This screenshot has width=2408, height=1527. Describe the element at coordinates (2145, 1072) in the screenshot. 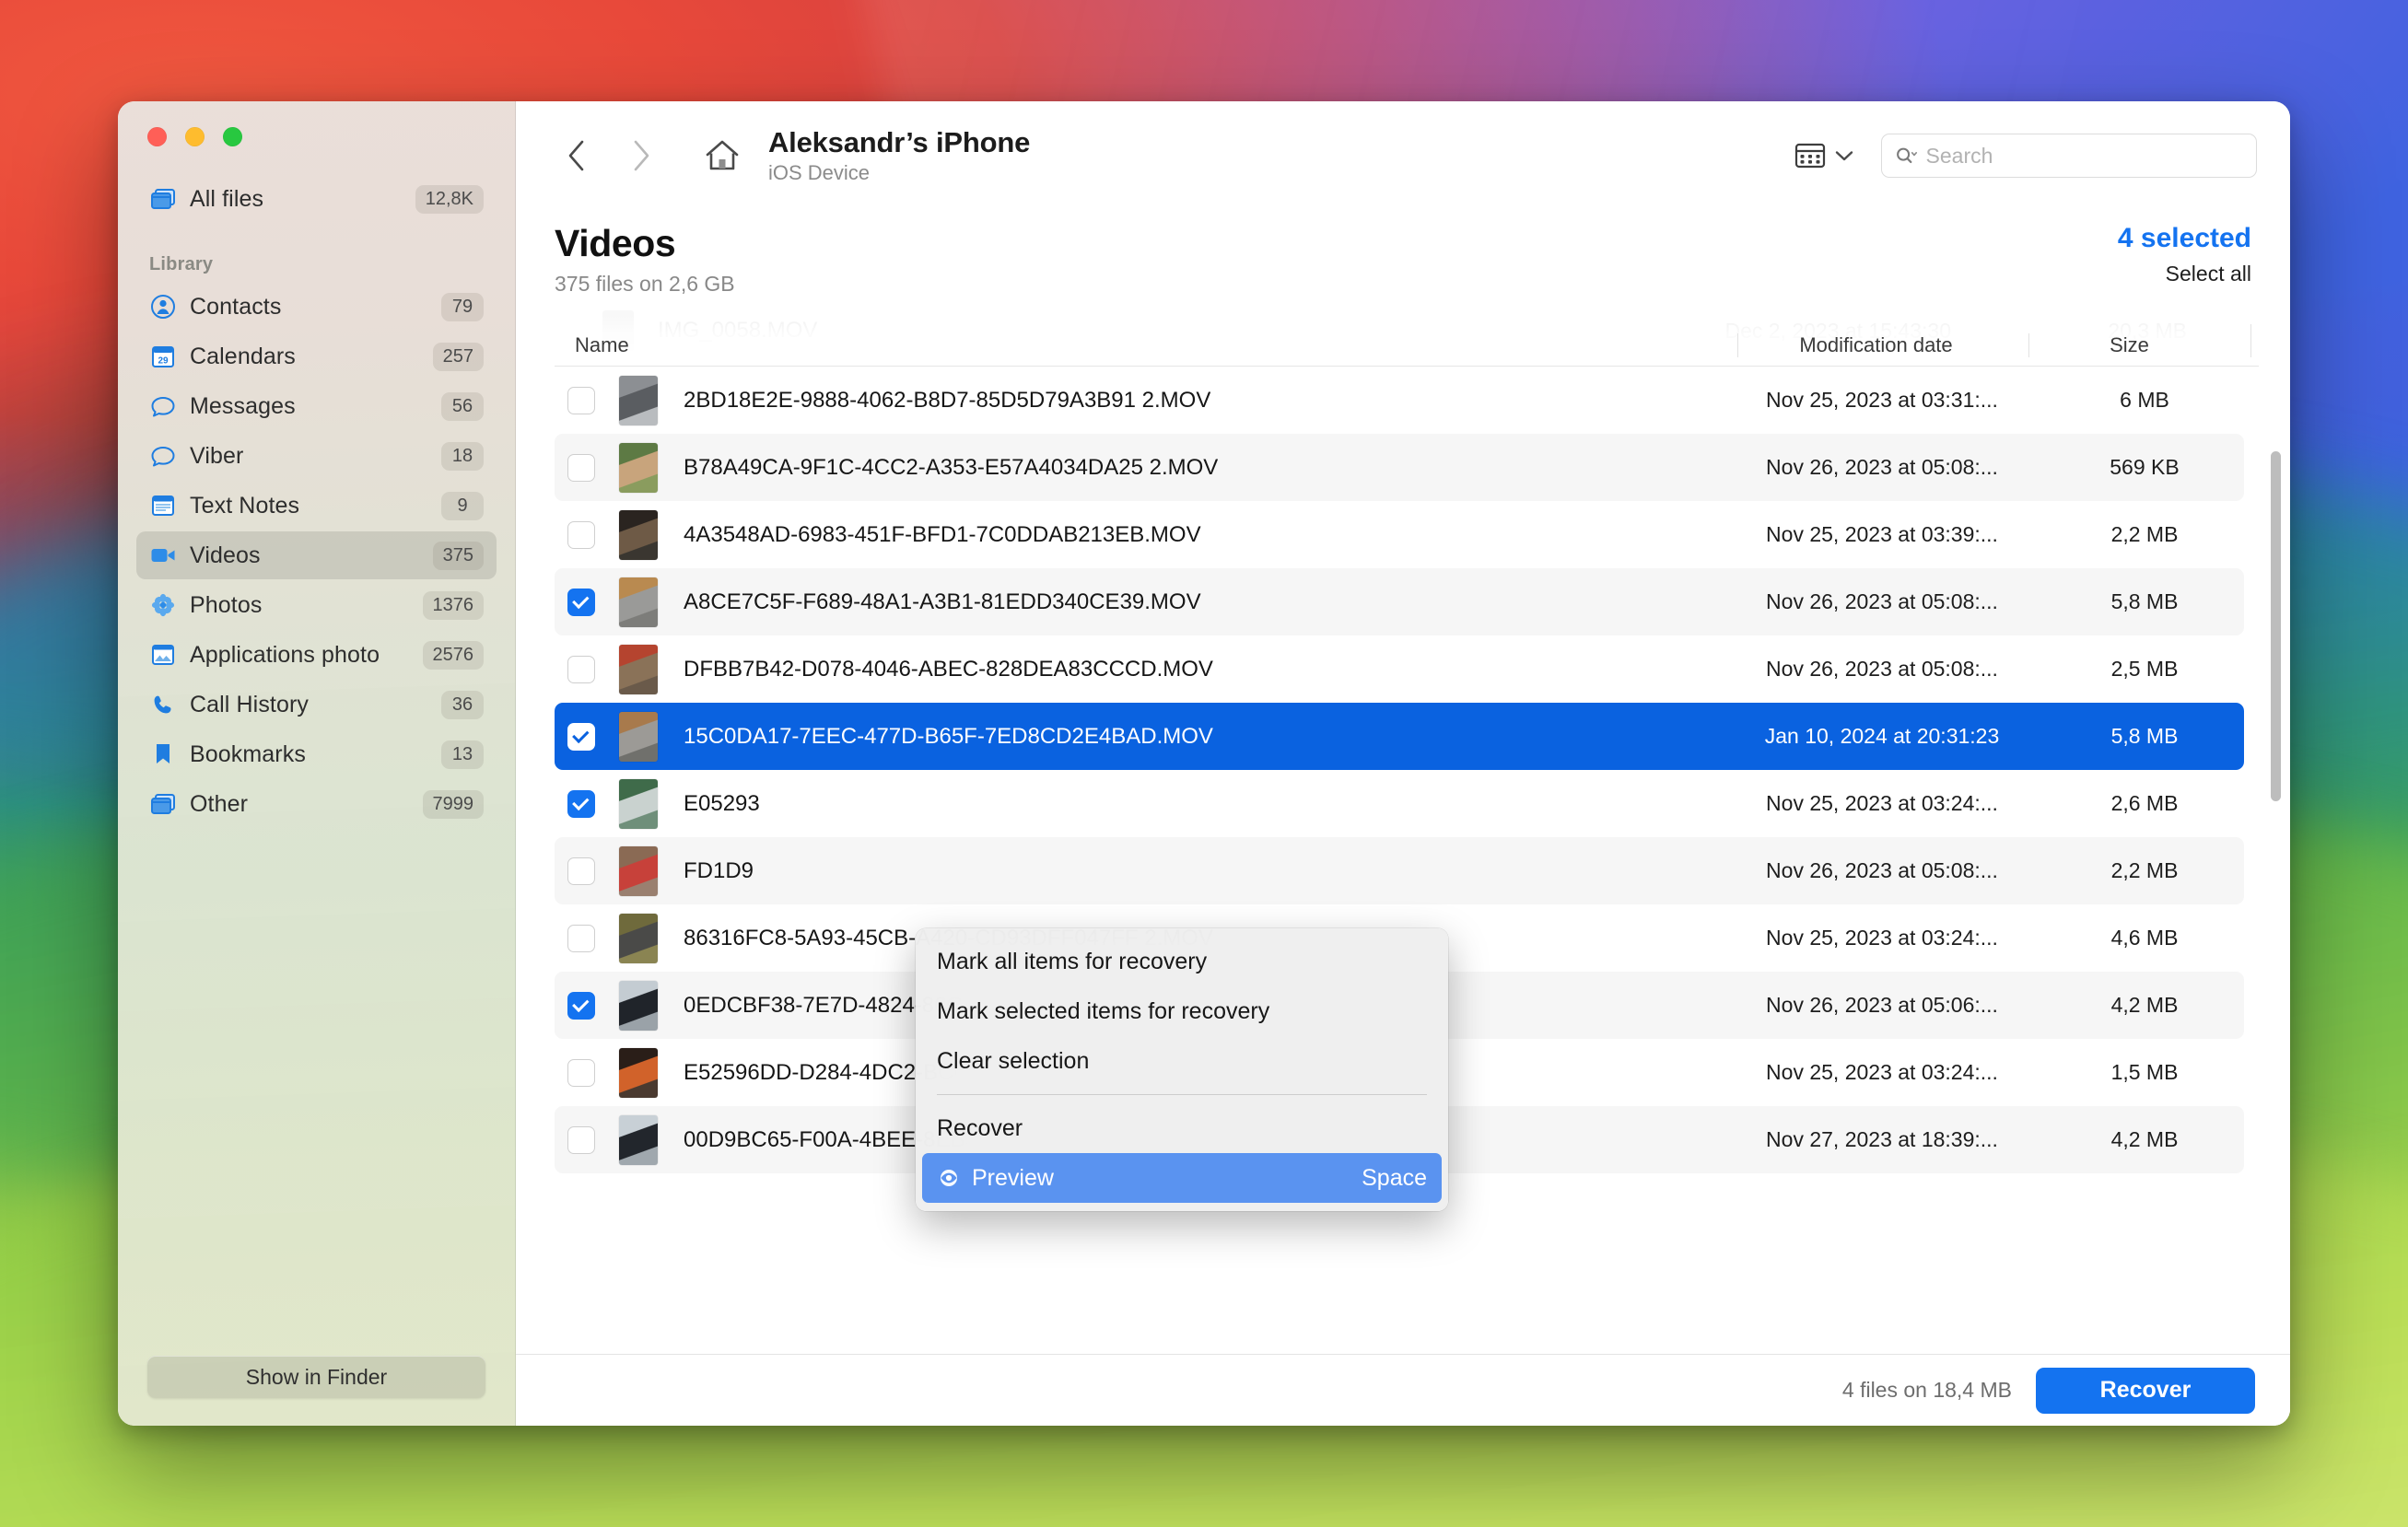

I see `row-file-size: 1,5 MB` at that location.